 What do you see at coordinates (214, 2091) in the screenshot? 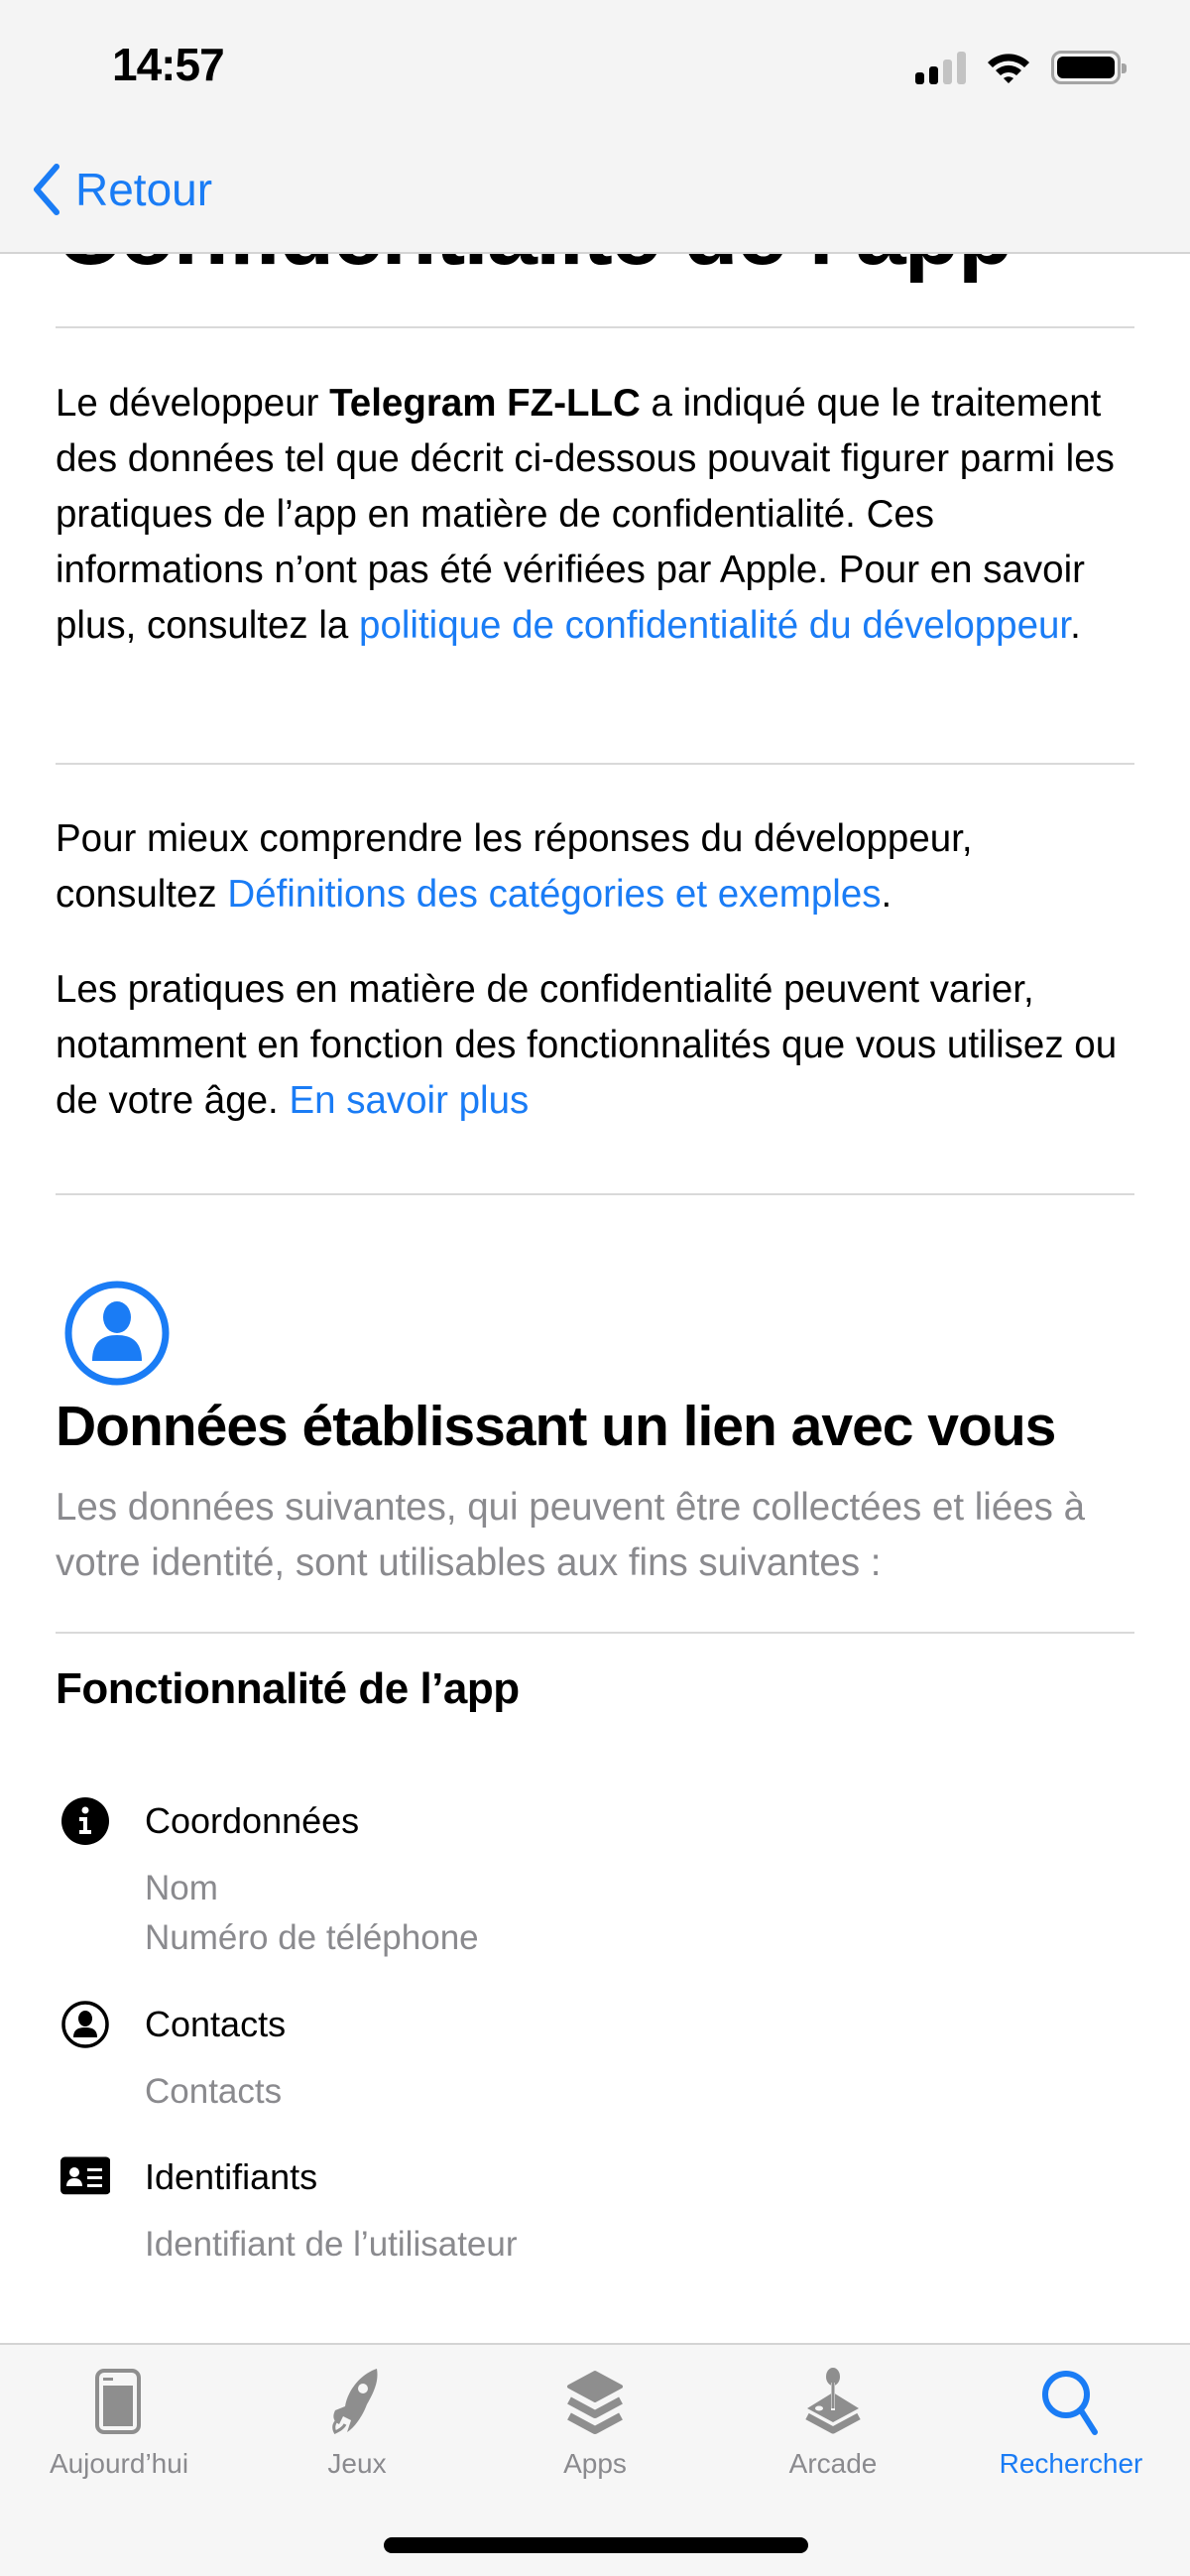
I see `item-detail: Contacts` at bounding box center [214, 2091].